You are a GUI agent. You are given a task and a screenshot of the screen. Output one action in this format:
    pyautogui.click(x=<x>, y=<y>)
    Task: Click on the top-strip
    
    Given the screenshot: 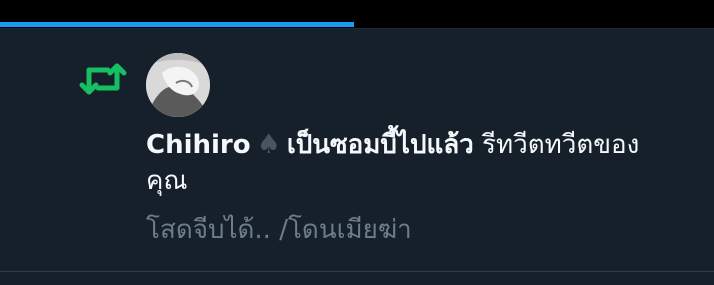 What is the action you would take?
    pyautogui.click(x=357, y=14)
    